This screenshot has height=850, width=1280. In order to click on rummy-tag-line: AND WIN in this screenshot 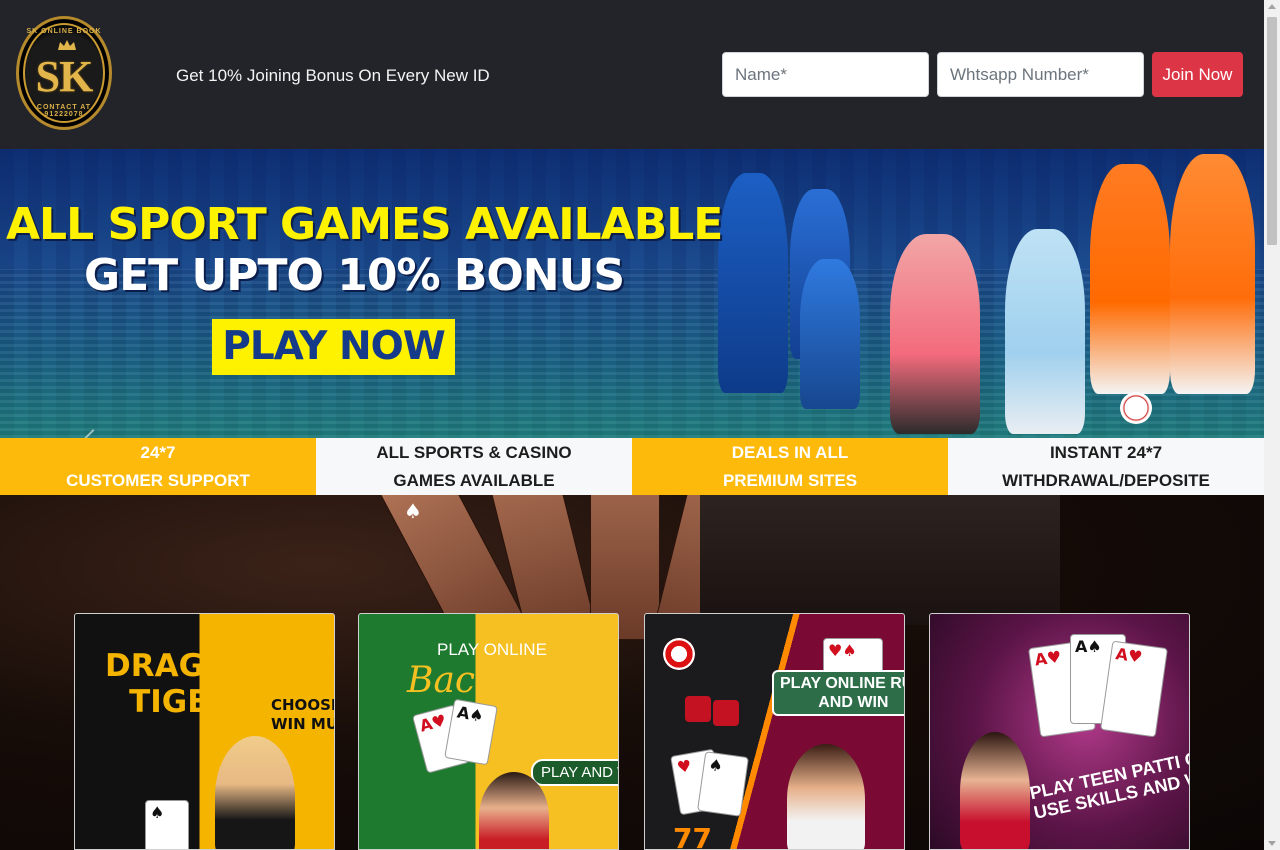, I will do `click(853, 702)`.